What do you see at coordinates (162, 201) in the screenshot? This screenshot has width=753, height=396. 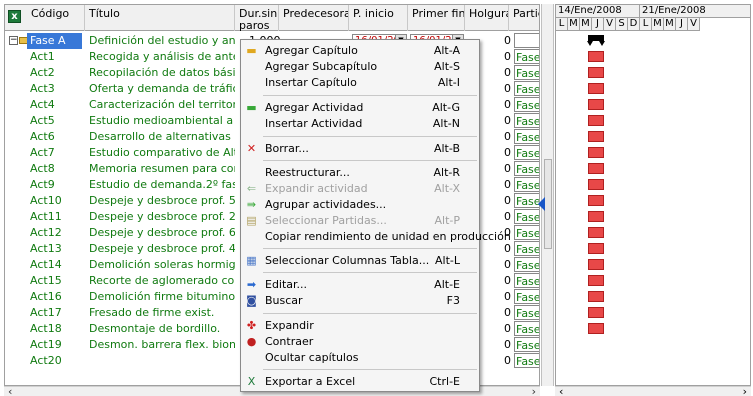 I see `row-title: Despeje y desbroce prof. 50cm` at bounding box center [162, 201].